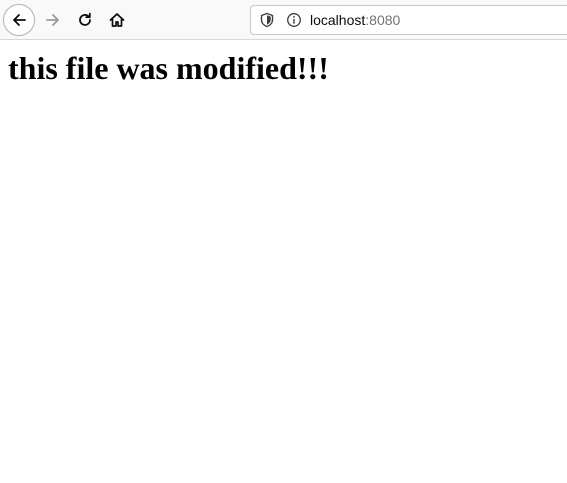 The height and width of the screenshot is (483, 567). I want to click on browser-toolbar: localhost:8080, so click(283, 20).